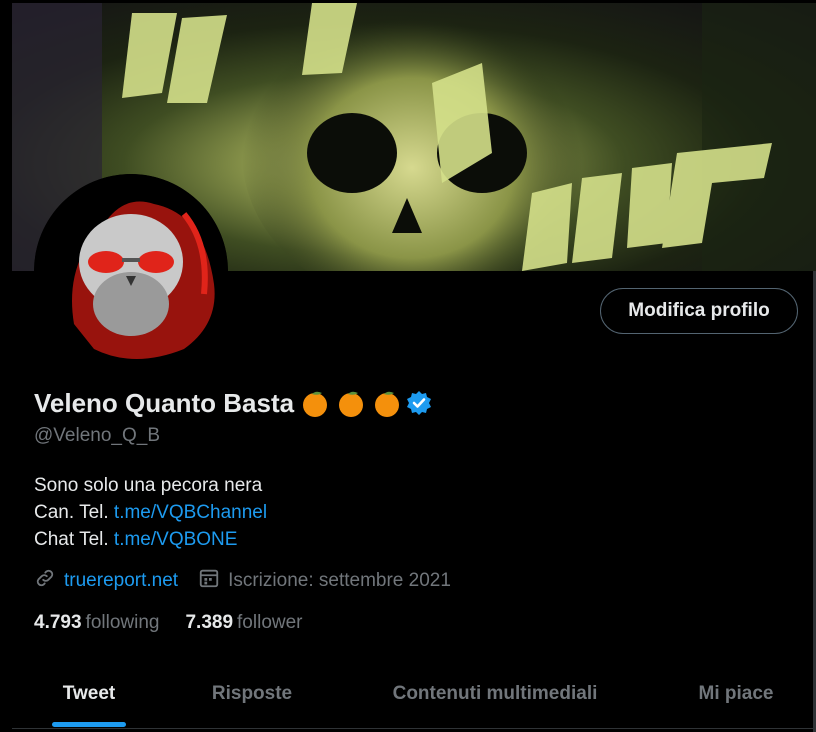 The width and height of the screenshot is (816, 732). Describe the element at coordinates (190, 512) in the screenshot. I see `telegram-channel-link: t.me/VQBChannel` at that location.